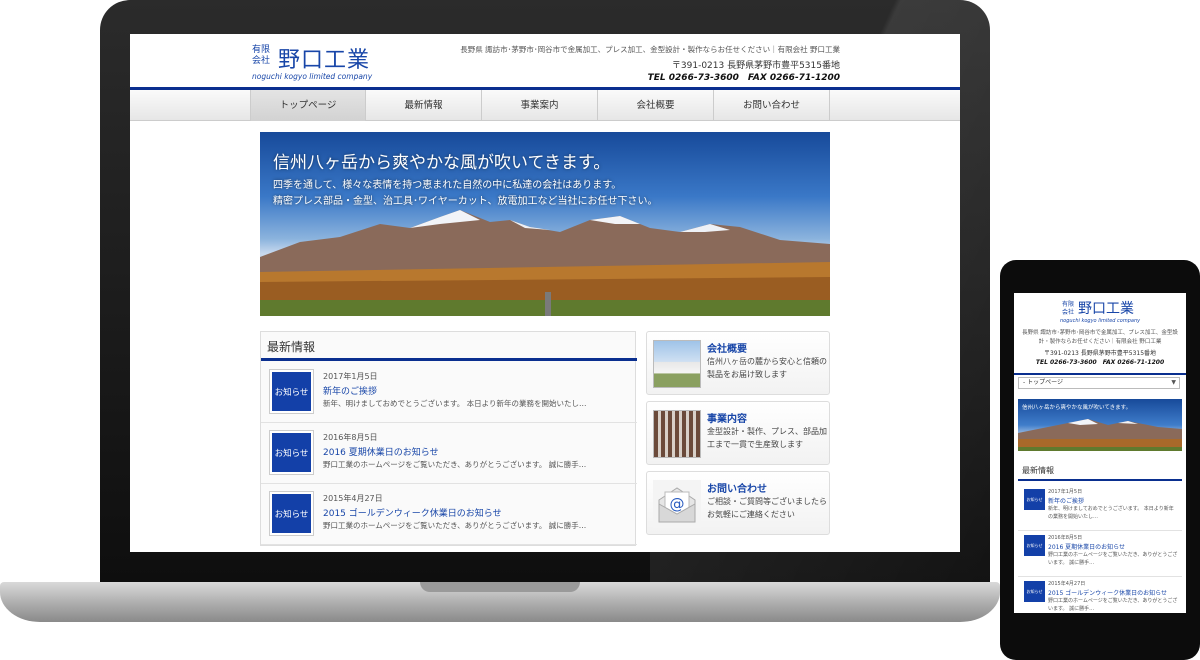  I want to click on phone-nav-select-value: - トップページ, so click(1043, 382).